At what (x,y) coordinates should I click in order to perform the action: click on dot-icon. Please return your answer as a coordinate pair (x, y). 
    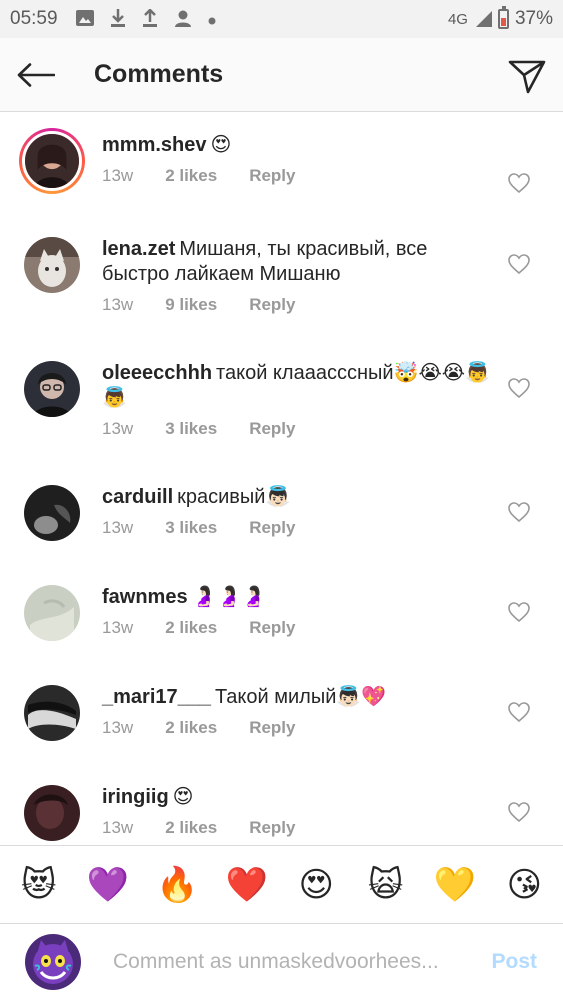
    Looking at the image, I should click on (212, 19).